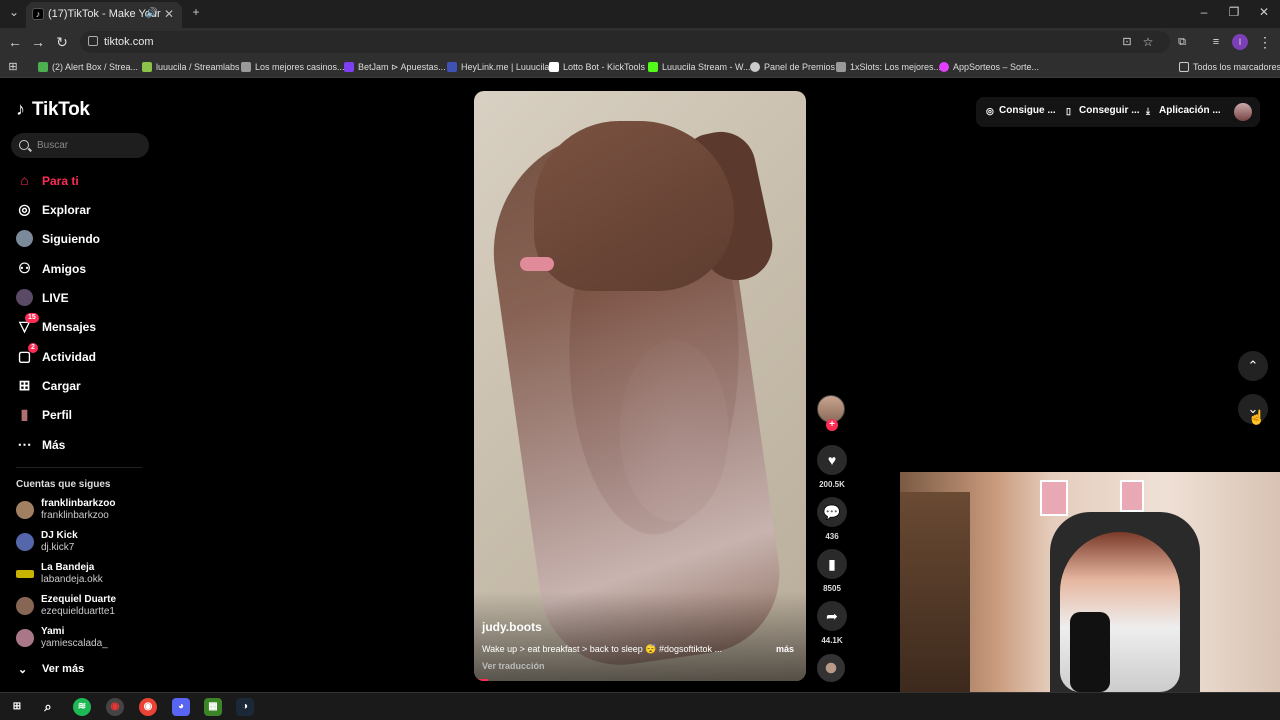 This screenshot has height=720, width=1280. What do you see at coordinates (152, 14) in the screenshot?
I see `speaker-icon: 🔊` at bounding box center [152, 14].